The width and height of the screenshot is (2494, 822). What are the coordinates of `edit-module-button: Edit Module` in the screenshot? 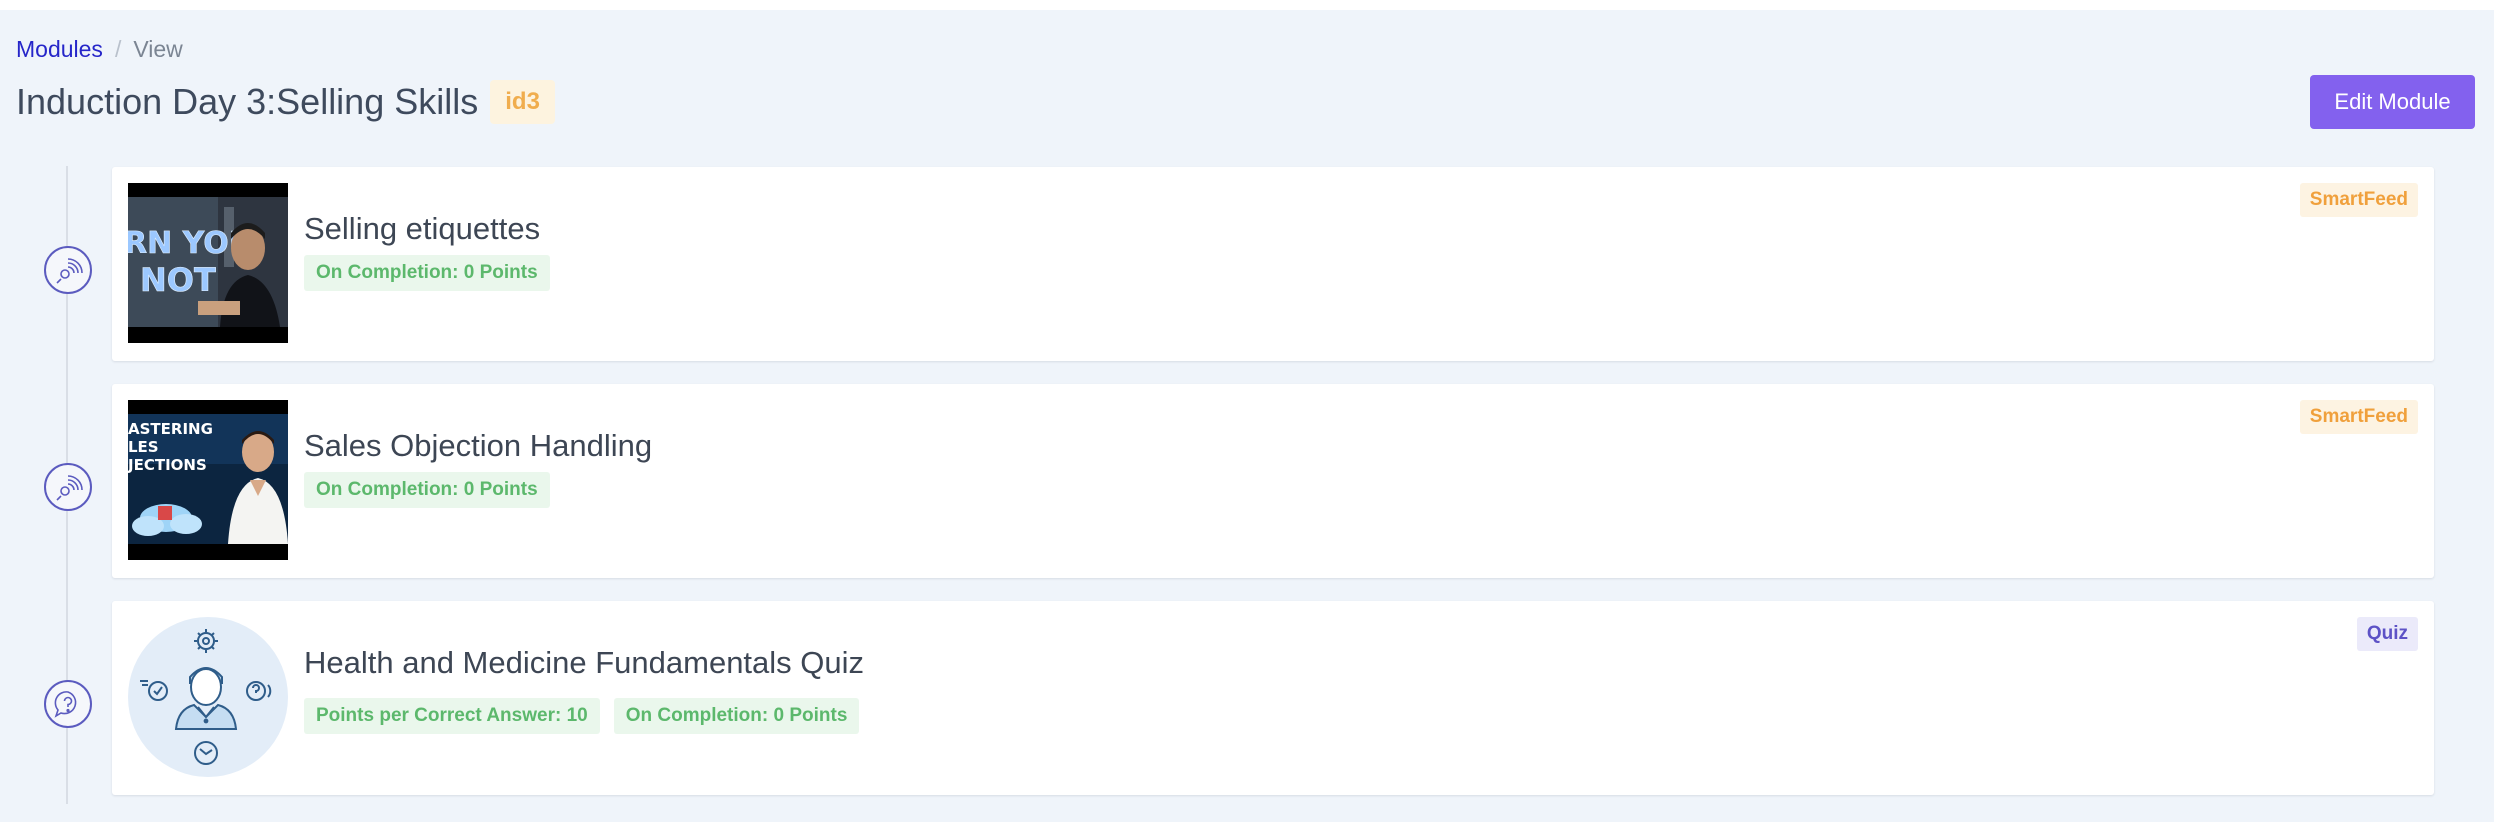 It's located at (2392, 102).